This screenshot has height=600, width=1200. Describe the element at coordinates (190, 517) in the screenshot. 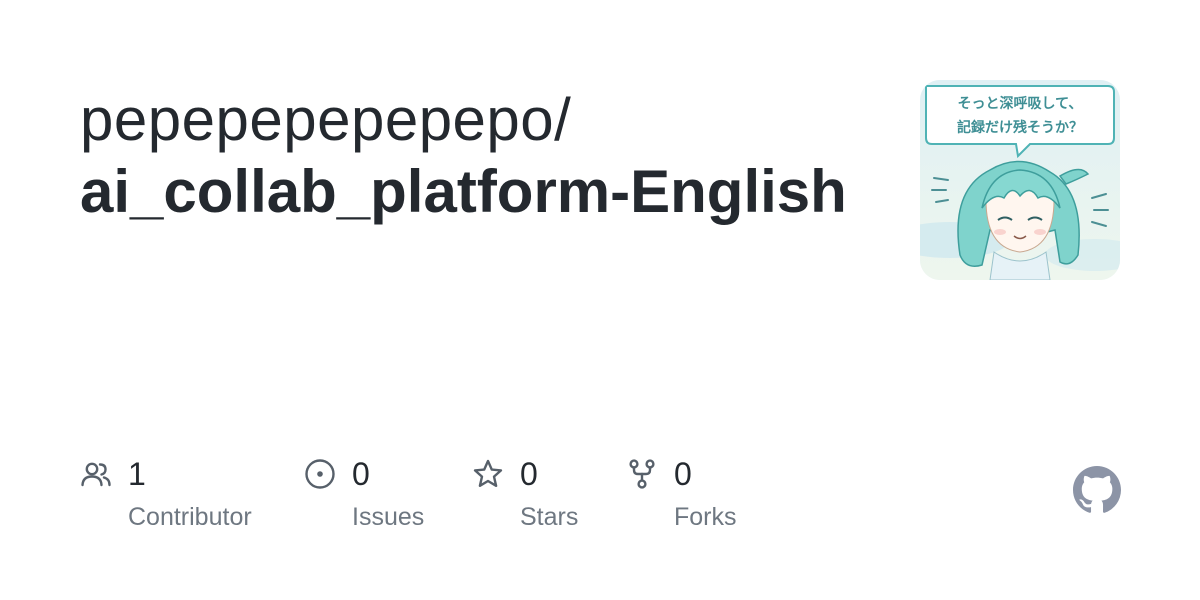

I see `contributors-label: Contributor` at that location.